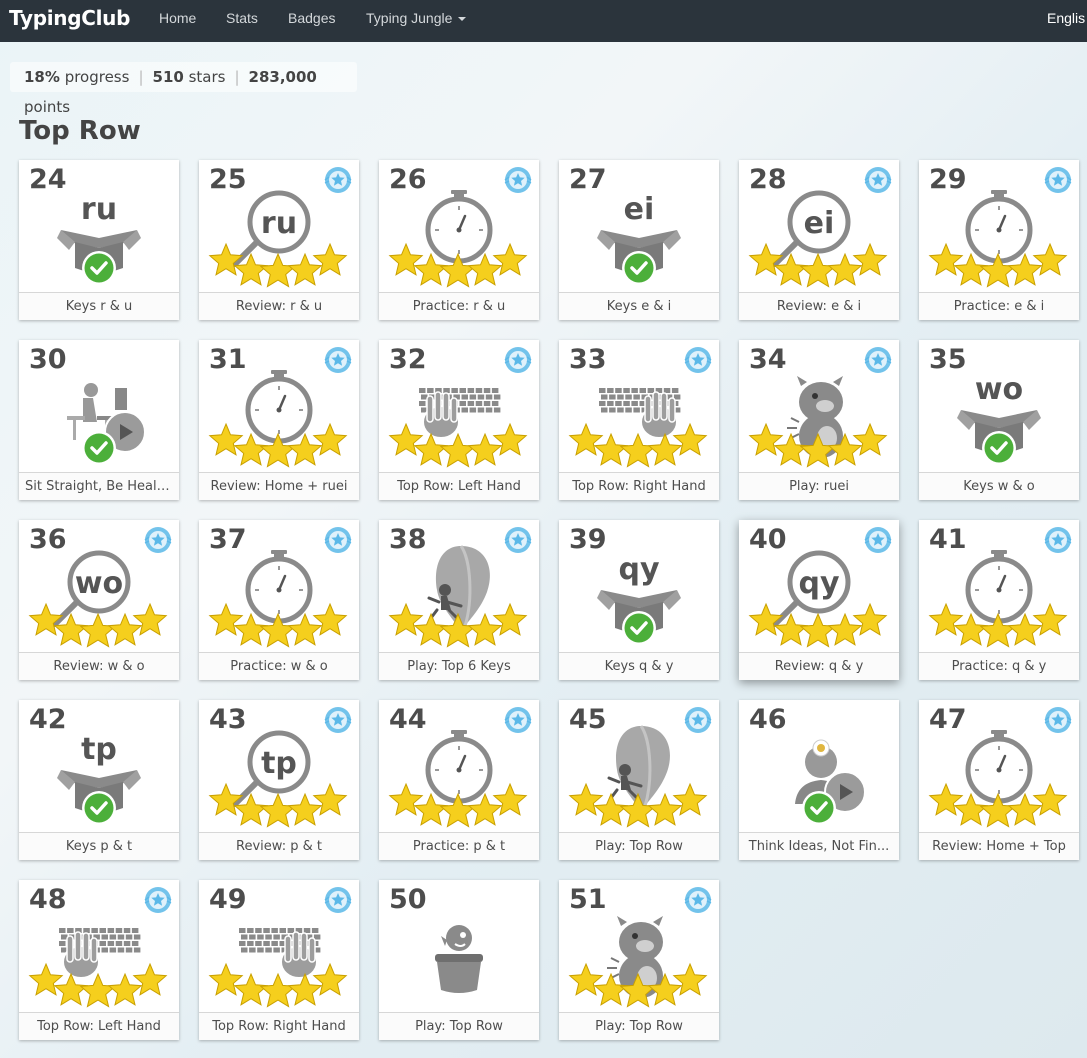 The width and height of the screenshot is (1087, 1058). I want to click on lesson-card: 31 Review: Home + ruei, so click(279, 420).